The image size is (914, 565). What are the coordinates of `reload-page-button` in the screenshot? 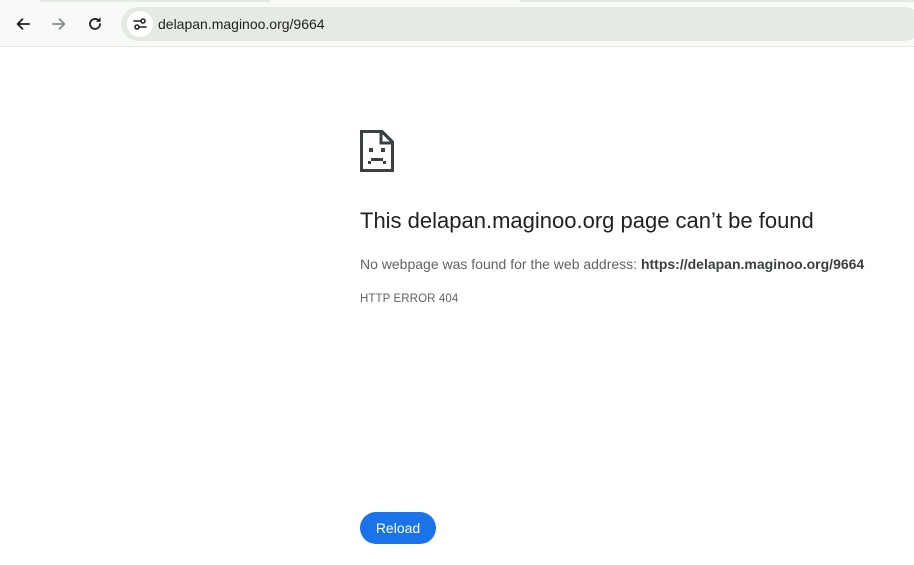 It's located at (95, 24).